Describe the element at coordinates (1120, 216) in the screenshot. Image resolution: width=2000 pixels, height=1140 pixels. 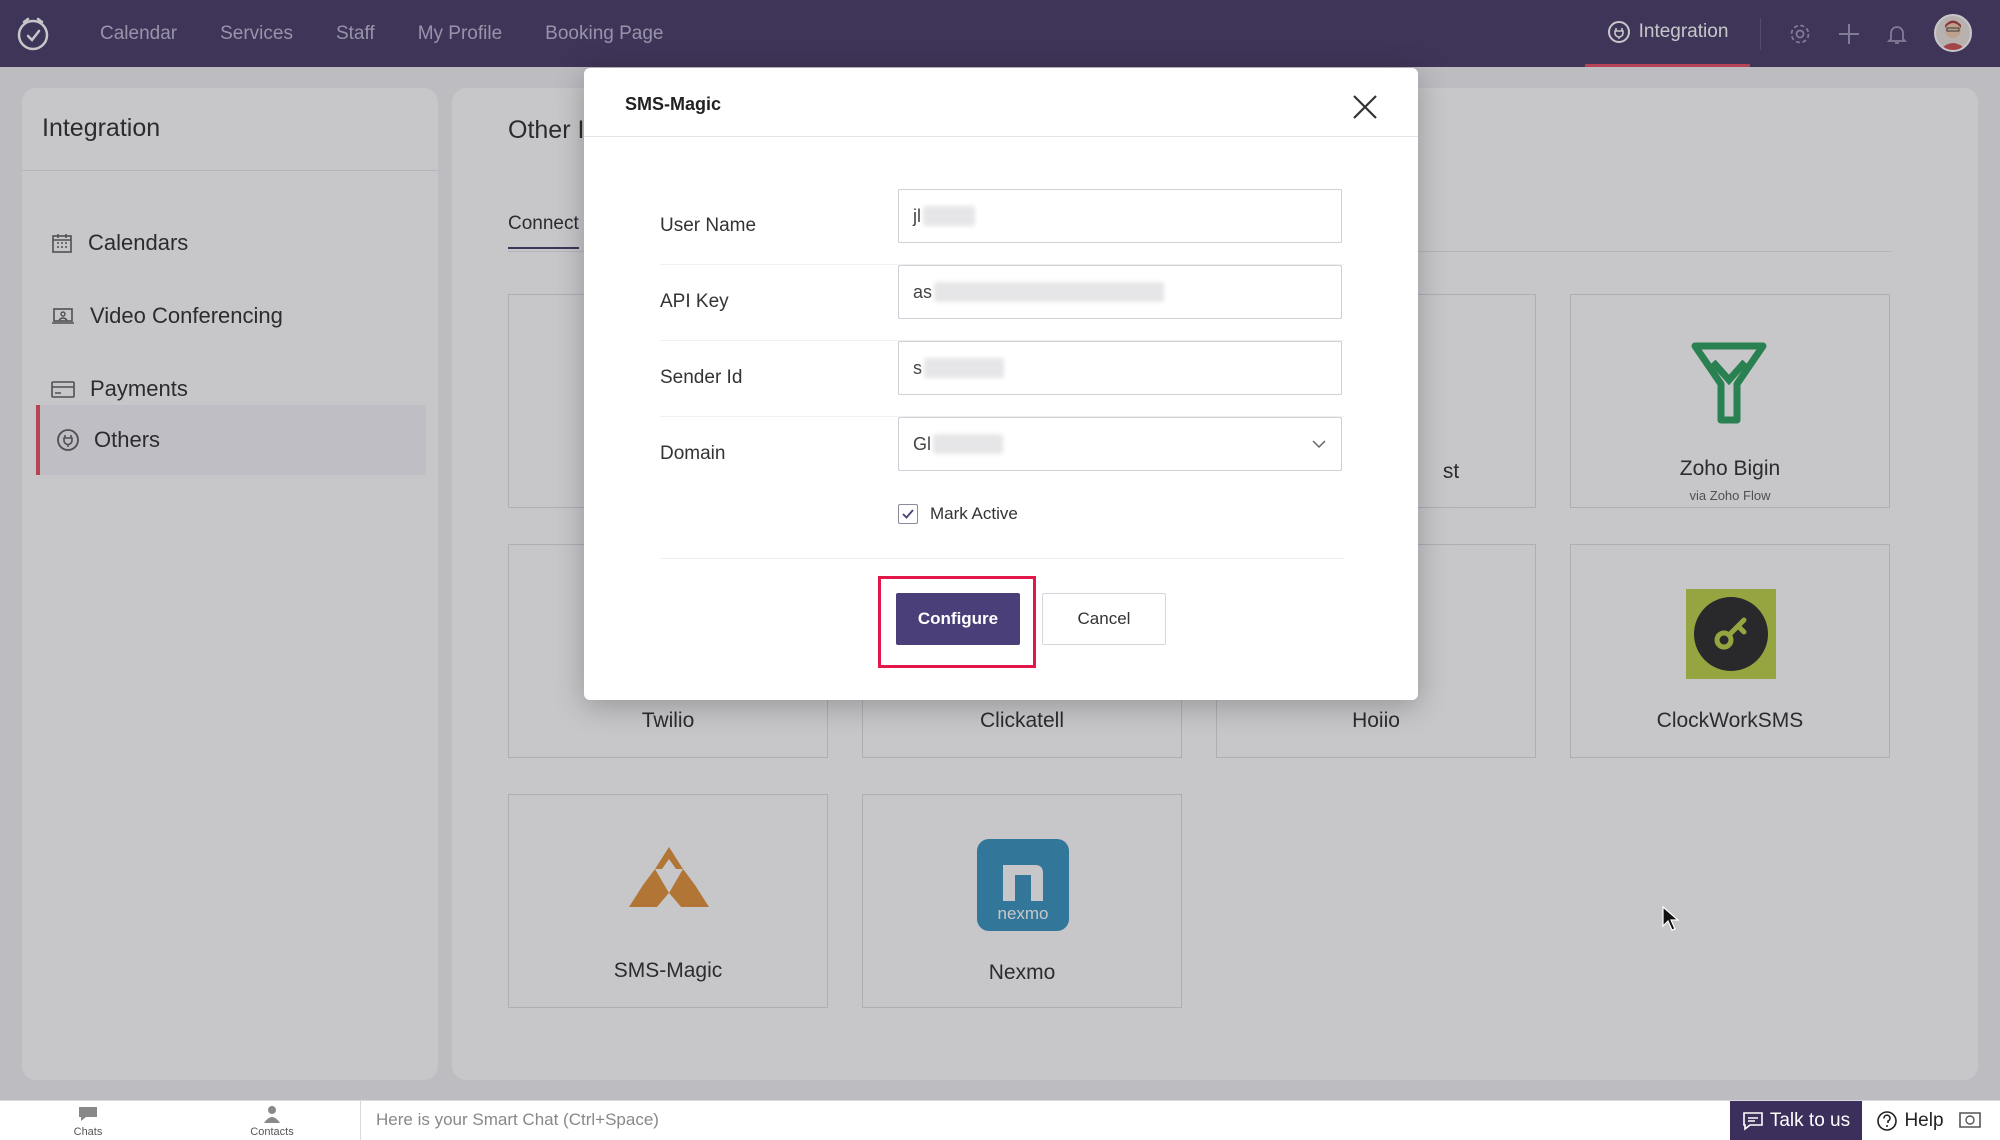
I see `user-name-input: jl` at that location.